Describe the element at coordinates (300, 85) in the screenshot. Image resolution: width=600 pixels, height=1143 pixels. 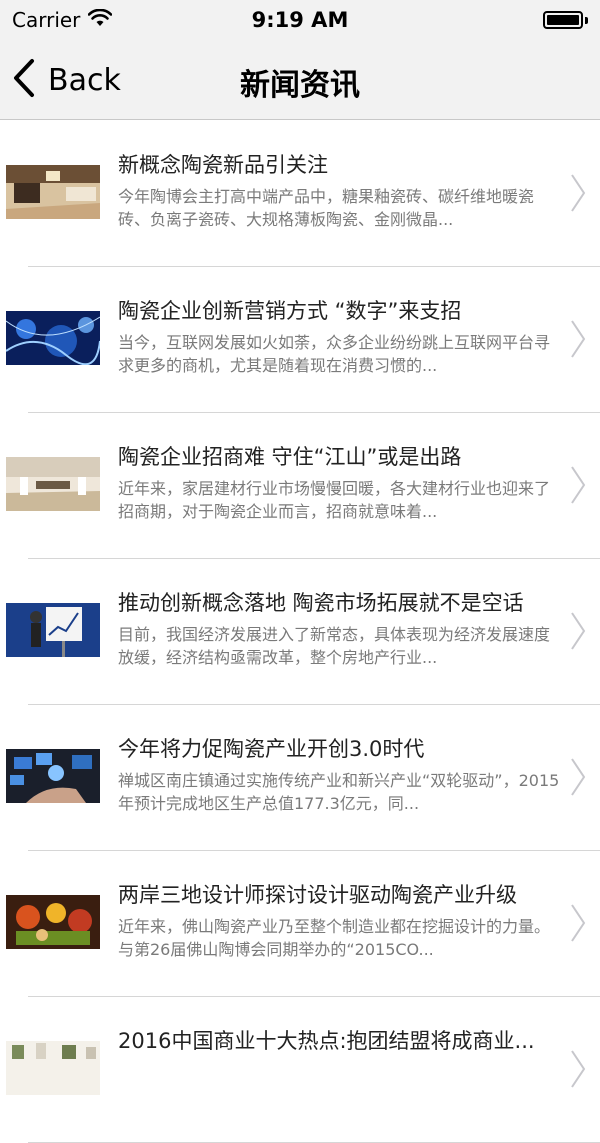
I see `page-title: 新闻资讯` at that location.